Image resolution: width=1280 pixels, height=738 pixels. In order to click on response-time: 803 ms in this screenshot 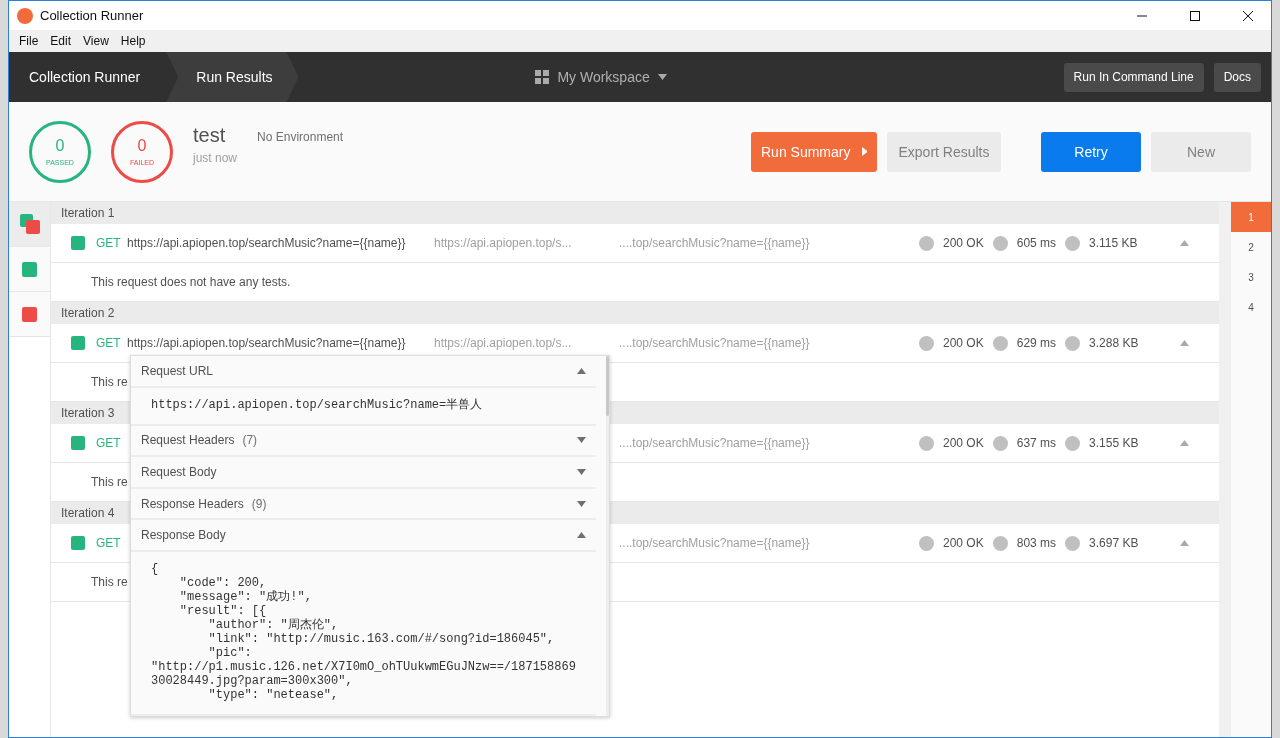, I will do `click(1036, 543)`.